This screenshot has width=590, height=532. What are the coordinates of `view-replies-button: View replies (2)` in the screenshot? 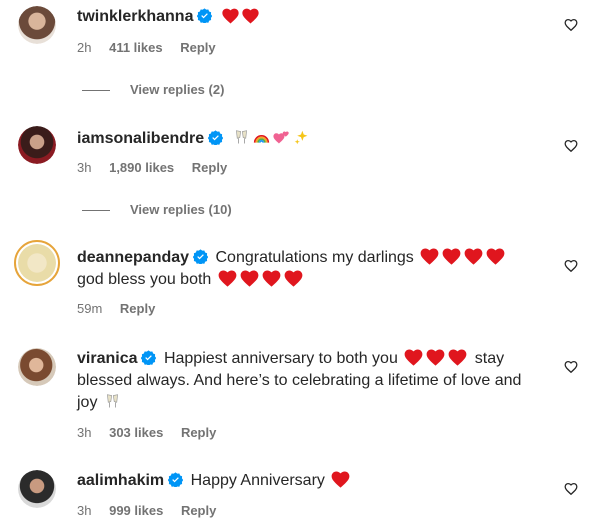 It's located at (153, 89).